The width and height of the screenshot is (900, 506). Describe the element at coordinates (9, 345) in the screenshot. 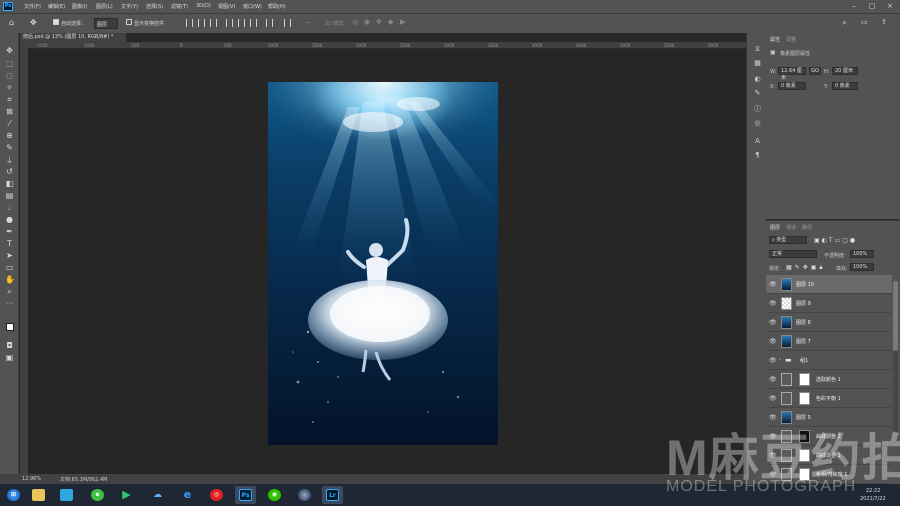

I see `quick-mask-icon: ◘` at that location.